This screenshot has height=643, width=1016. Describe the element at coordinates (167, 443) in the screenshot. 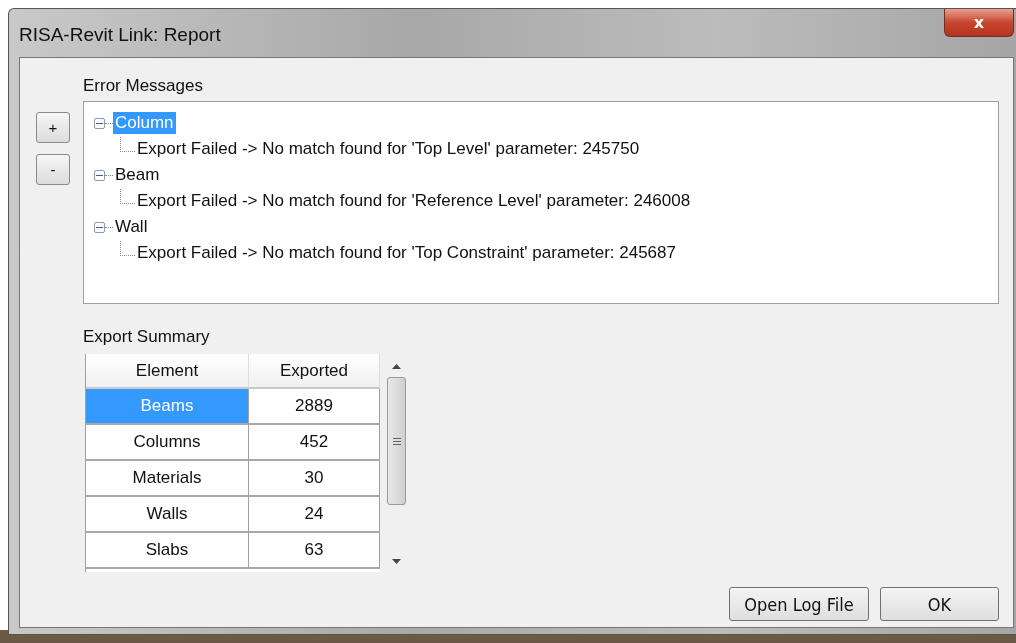

I see `table-cell: Columns` at that location.